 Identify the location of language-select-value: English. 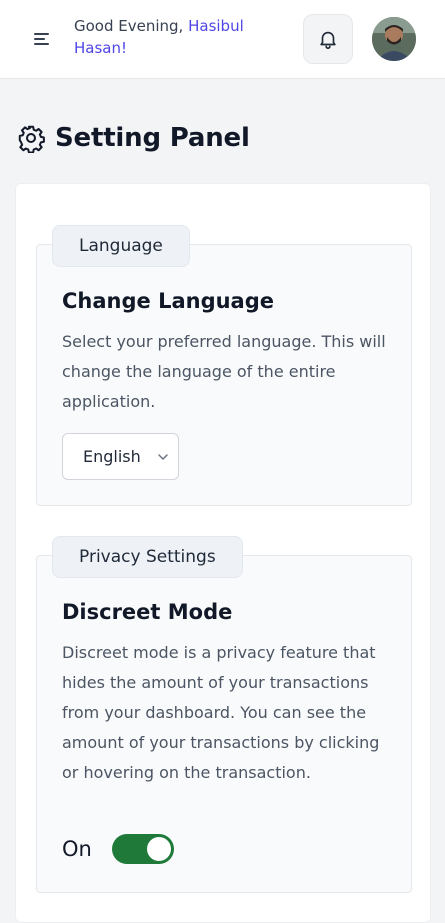
(112, 456).